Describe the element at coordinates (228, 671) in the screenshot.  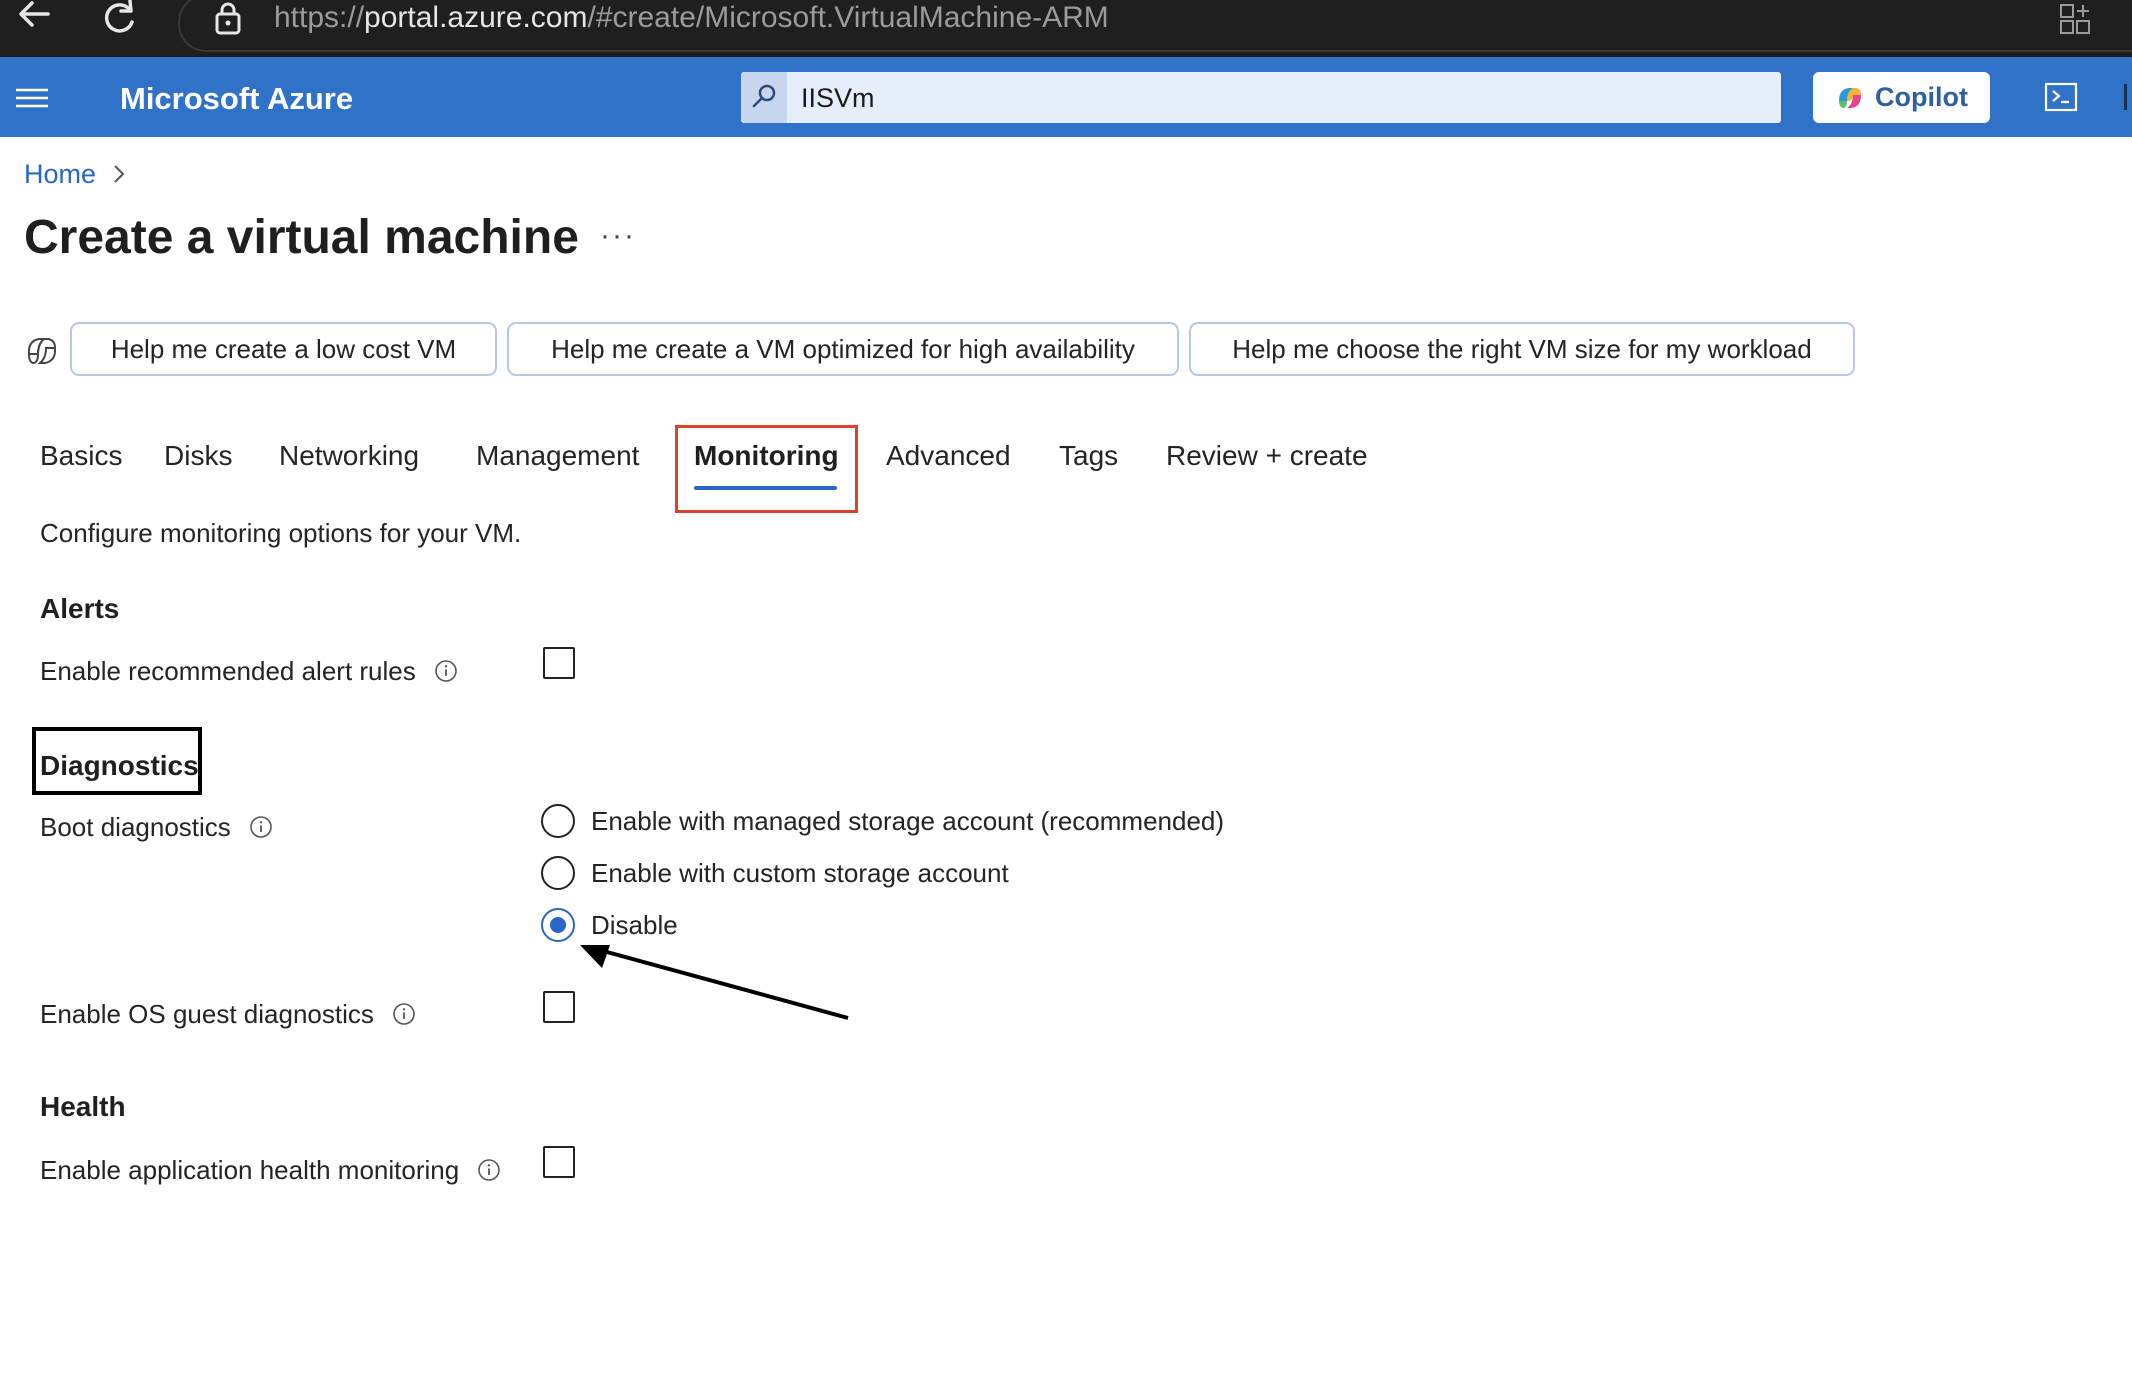
I see `alert-rules-label: Enable recommended alert rules` at that location.